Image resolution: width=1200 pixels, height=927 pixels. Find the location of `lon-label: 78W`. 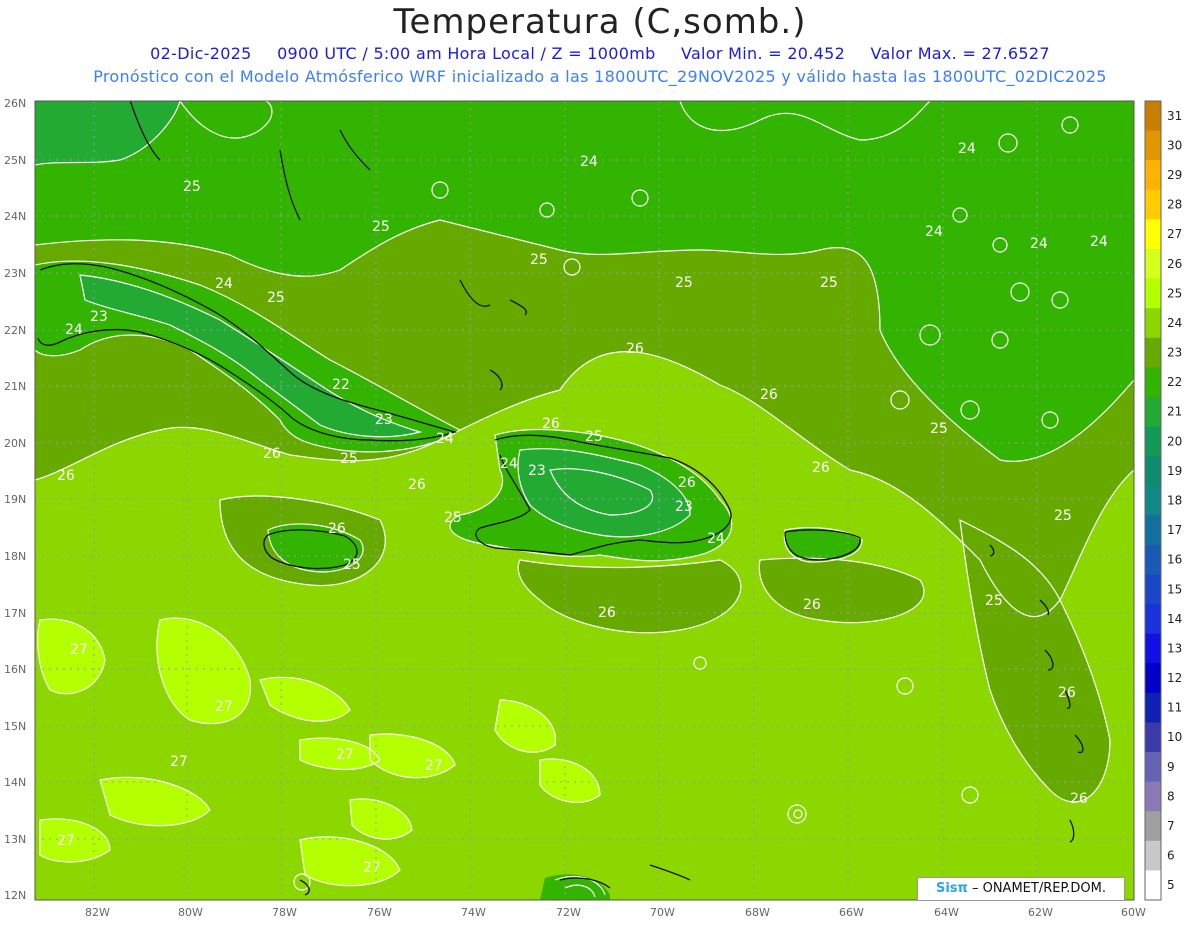

lon-label: 78W is located at coordinates (284, 912).